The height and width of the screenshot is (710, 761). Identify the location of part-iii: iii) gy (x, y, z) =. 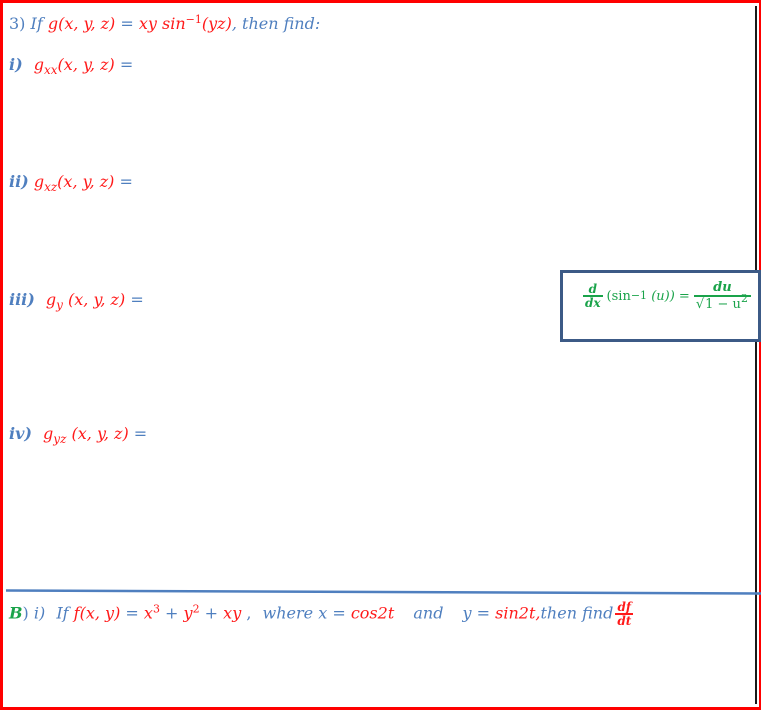
(76, 301).